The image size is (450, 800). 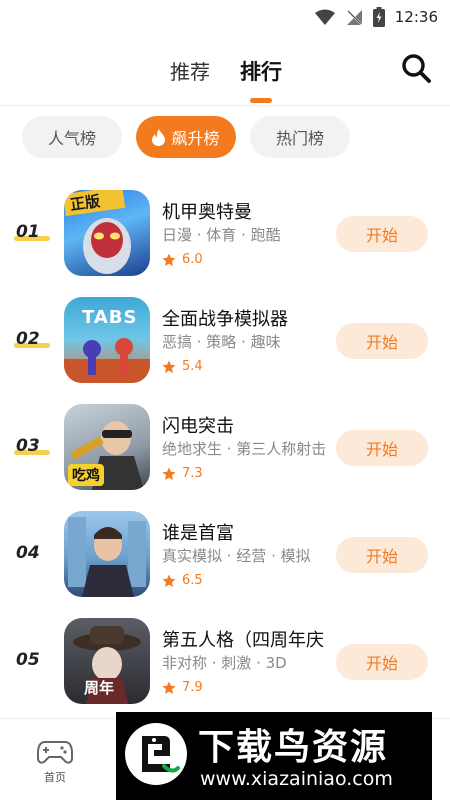 What do you see at coordinates (28, 660) in the screenshot?
I see `rank-number: 05` at bounding box center [28, 660].